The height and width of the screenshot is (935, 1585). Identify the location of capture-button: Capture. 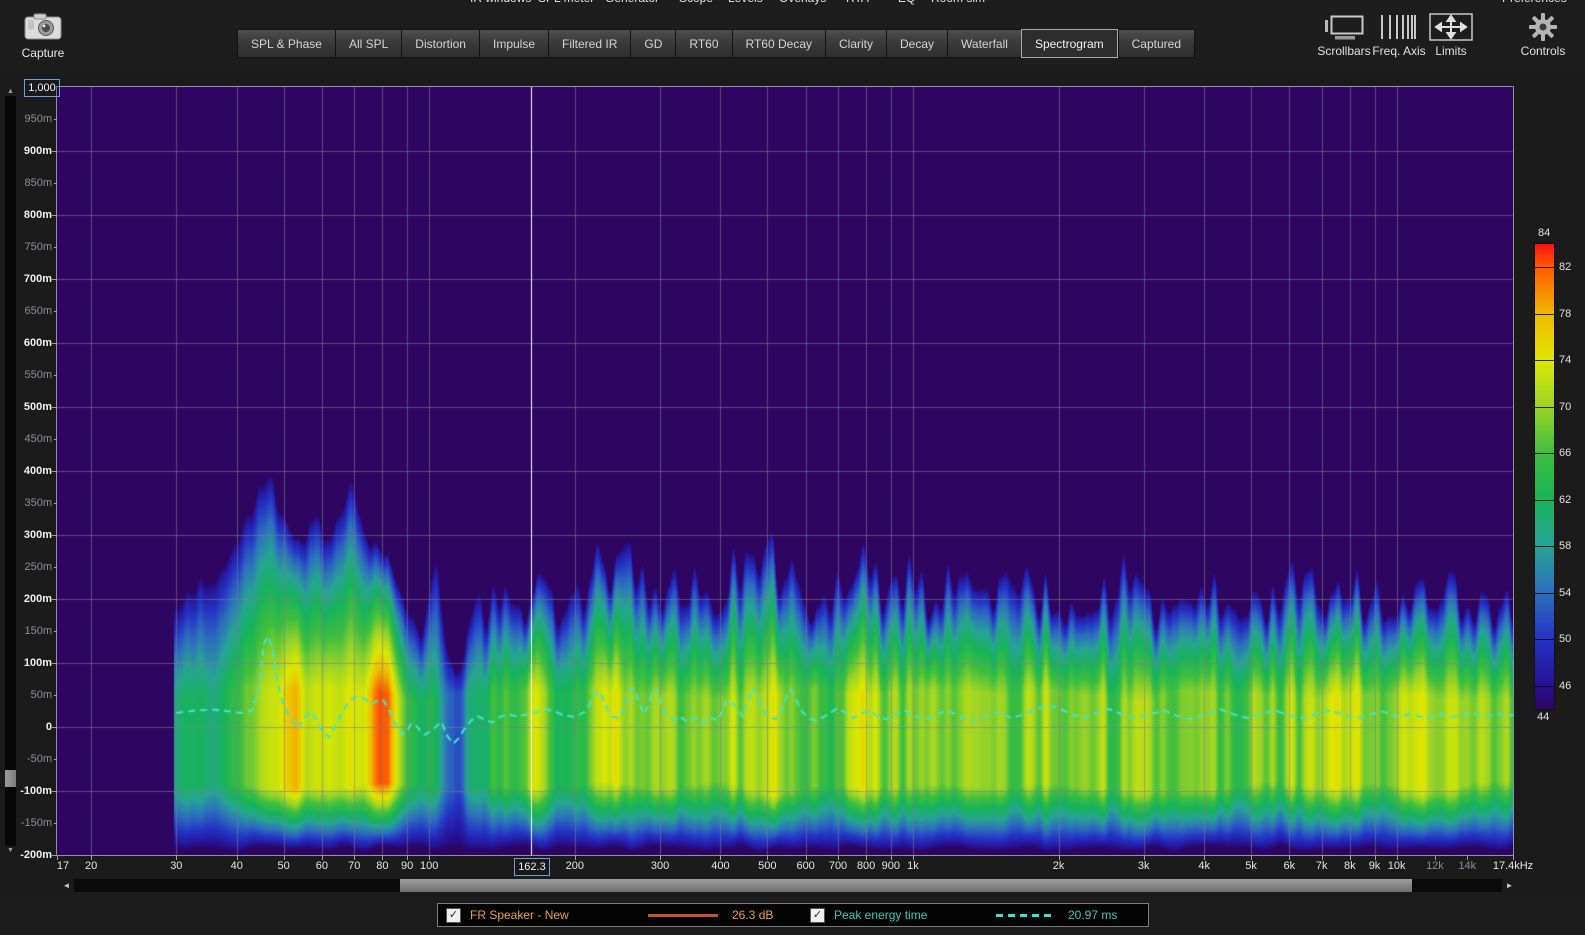
(43, 39).